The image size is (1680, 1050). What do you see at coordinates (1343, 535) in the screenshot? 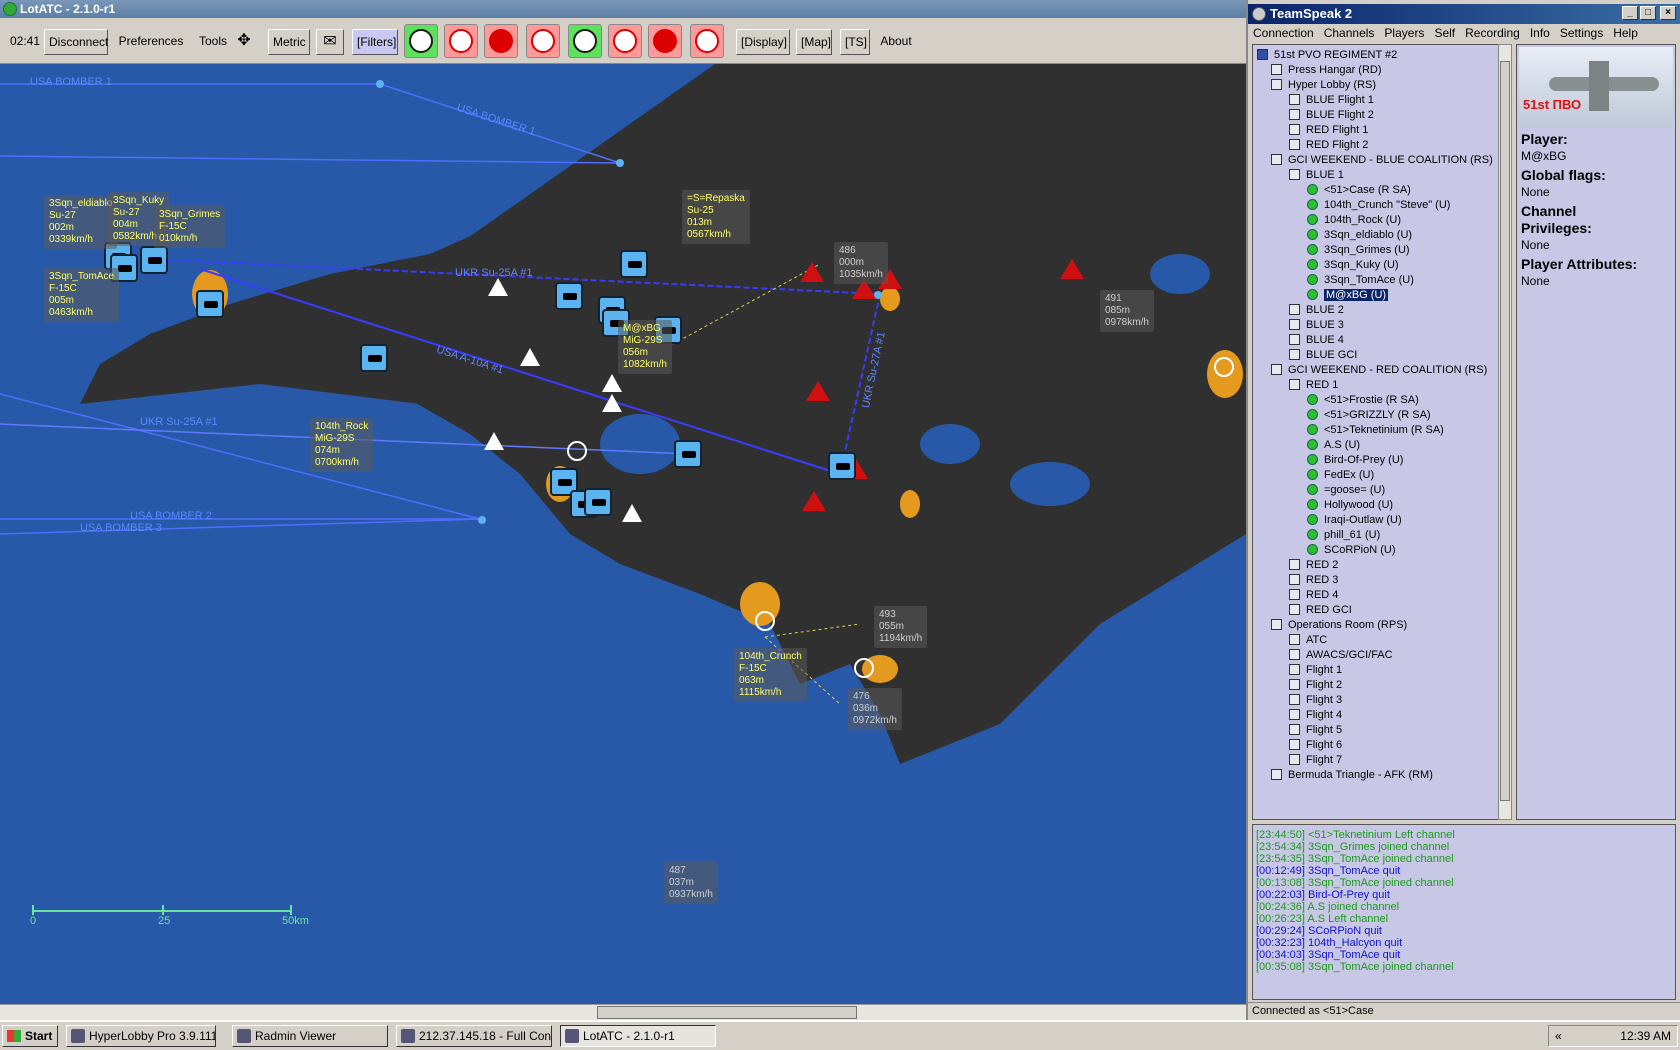
I see `tree-player-item: phill_61 (U)` at bounding box center [1343, 535].